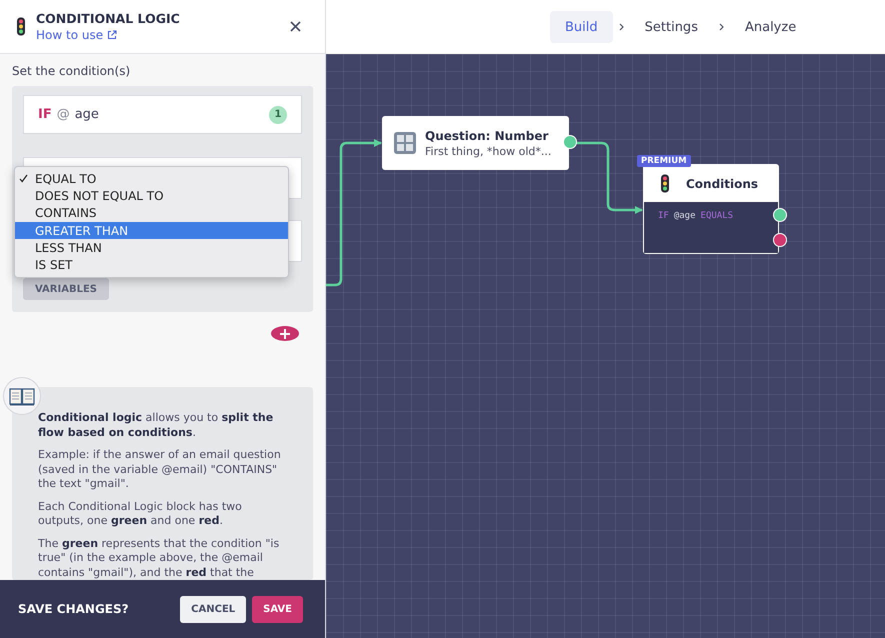 This screenshot has height=638, width=885. What do you see at coordinates (23, 179) in the screenshot?
I see `check-icon` at bounding box center [23, 179].